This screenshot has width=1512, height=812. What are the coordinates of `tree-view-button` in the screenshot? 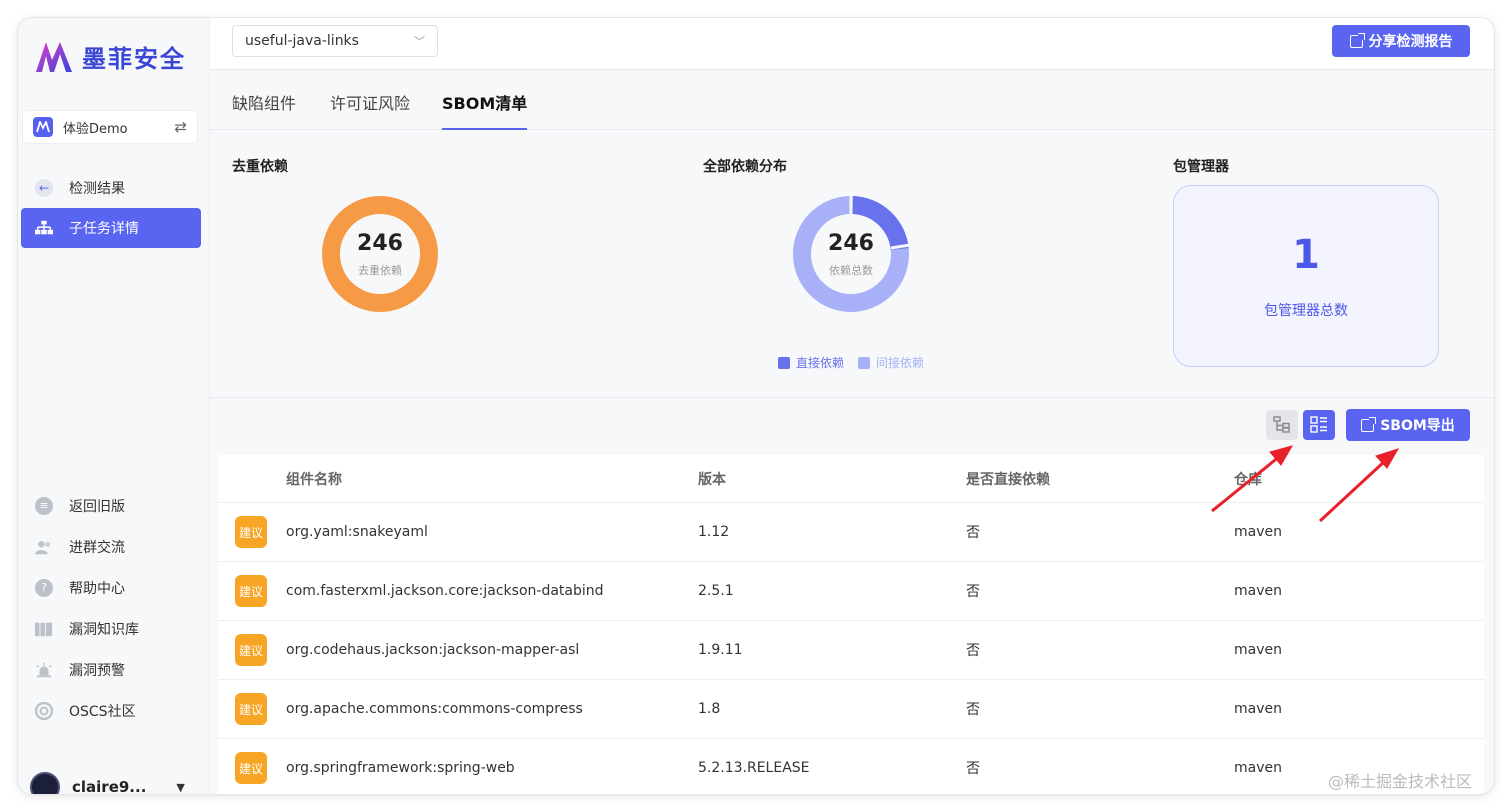 It's located at (1282, 425).